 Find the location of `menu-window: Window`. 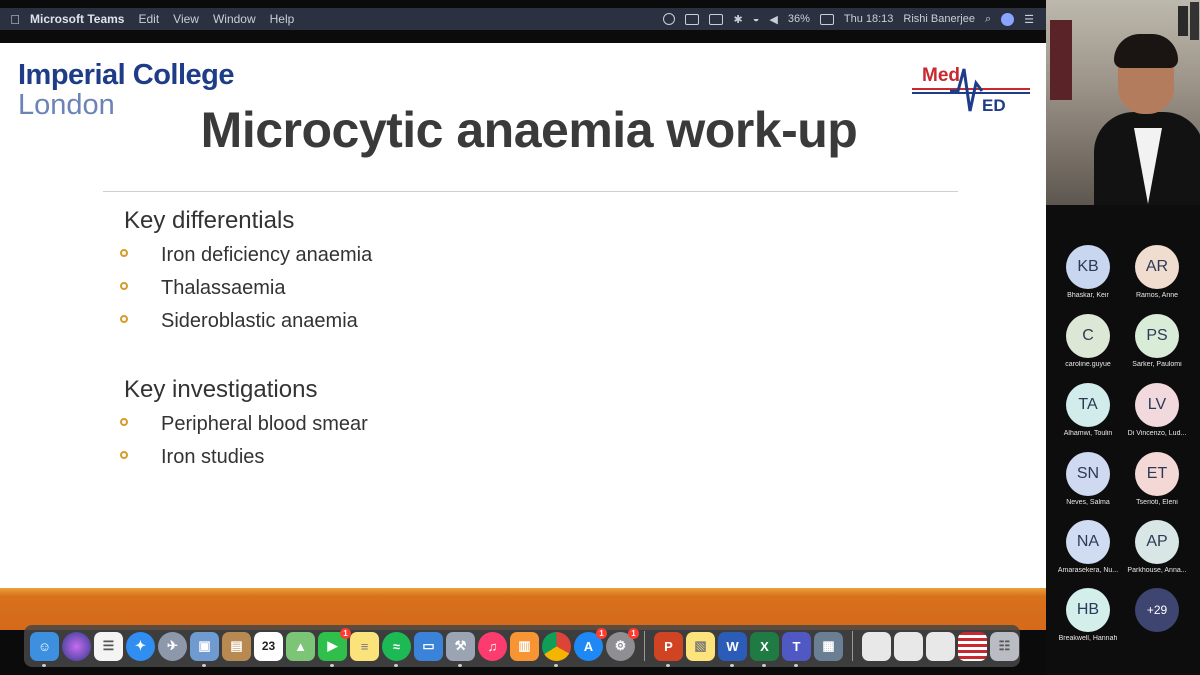

menu-window: Window is located at coordinates (234, 19).